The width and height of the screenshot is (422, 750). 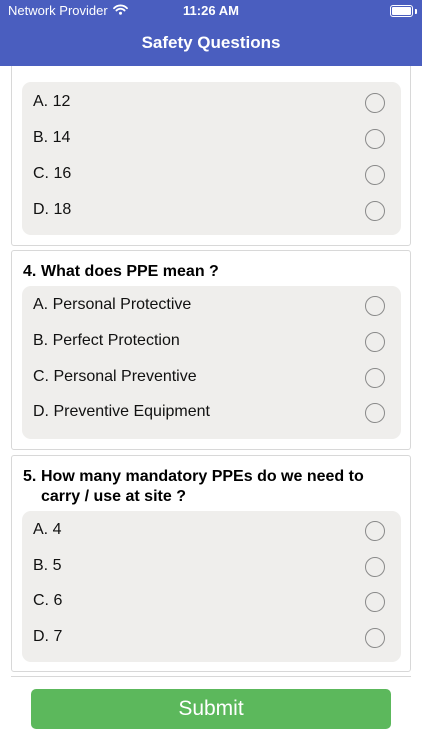 I want to click on option-row: C. Personal Preventive, so click(x=211, y=378).